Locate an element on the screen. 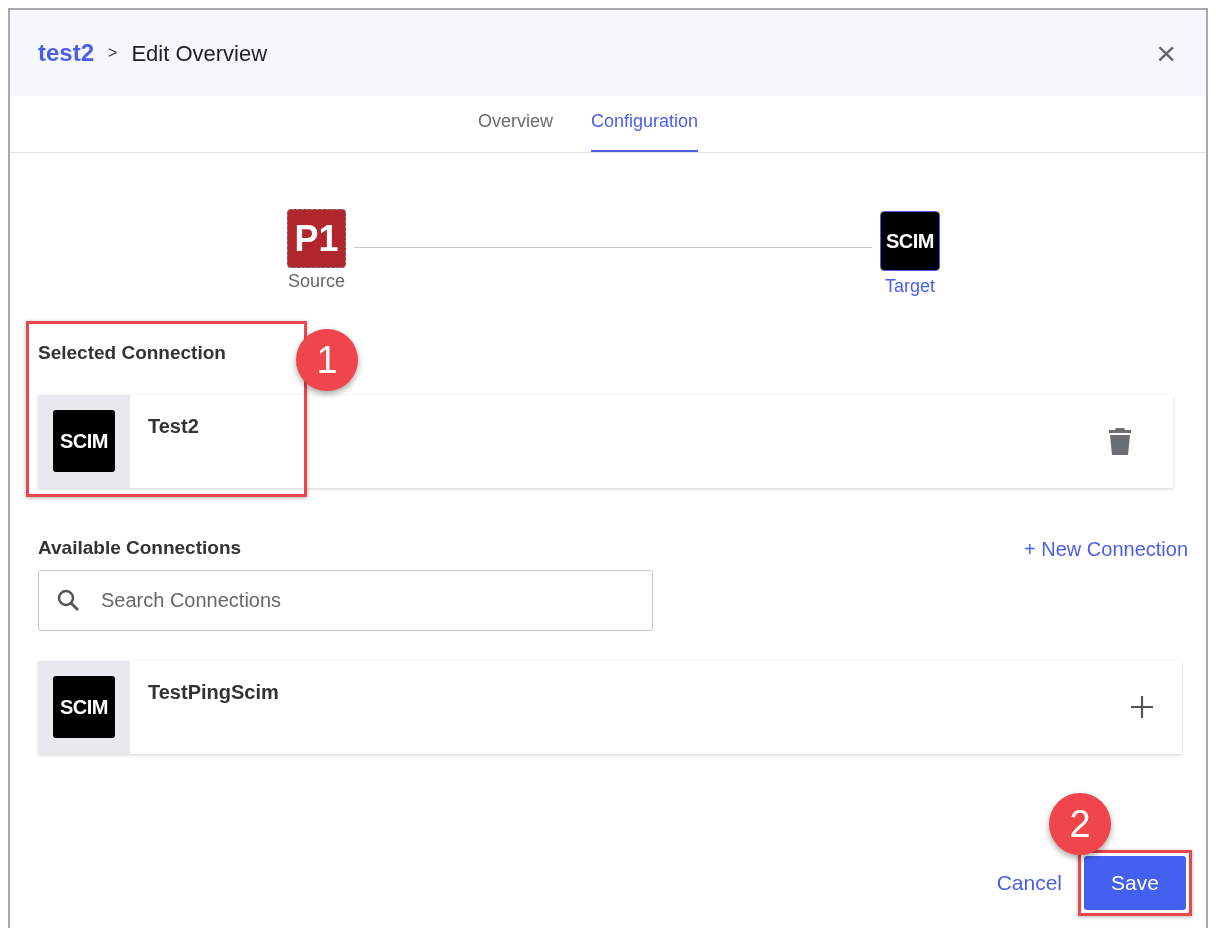 The height and width of the screenshot is (928, 1216). section-heading: Available Connections is located at coordinates (140, 548).